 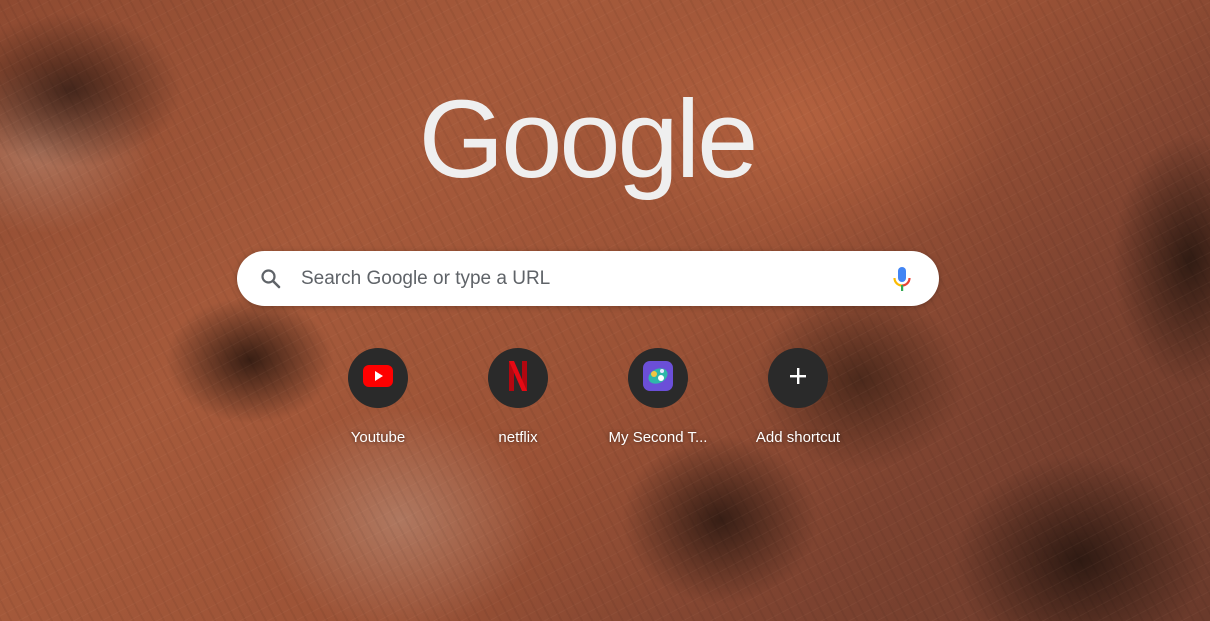 I want to click on site-favicon, so click(x=658, y=378).